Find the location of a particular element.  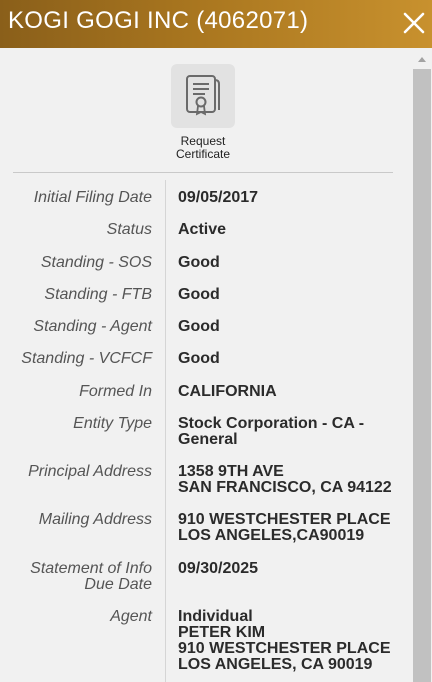

detail-label: Agent is located at coordinates (131, 616).